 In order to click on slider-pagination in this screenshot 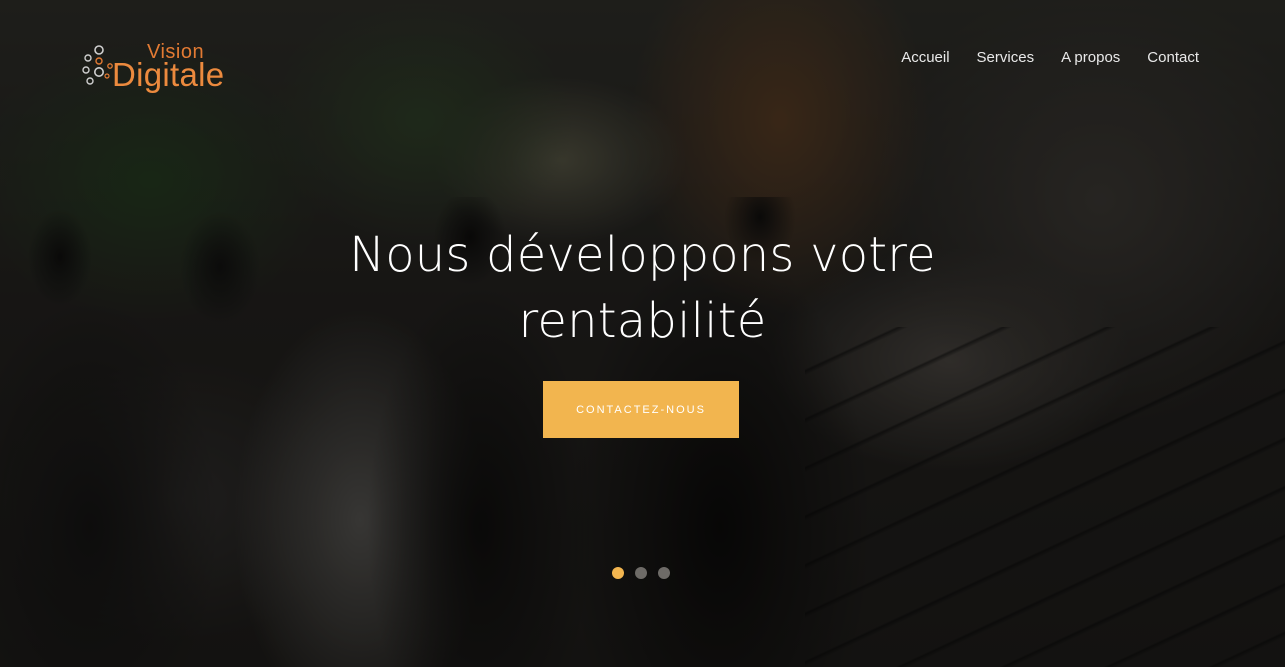, I will do `click(641, 573)`.